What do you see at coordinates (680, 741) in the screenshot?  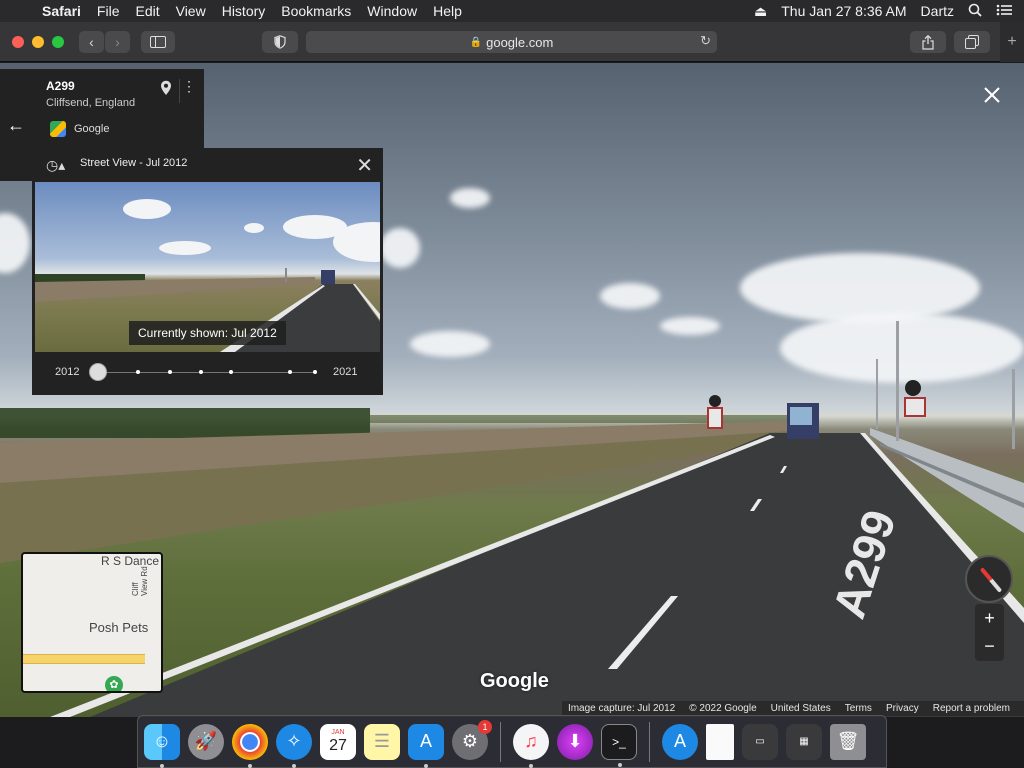 I see `app-store-folder-icon: A` at bounding box center [680, 741].